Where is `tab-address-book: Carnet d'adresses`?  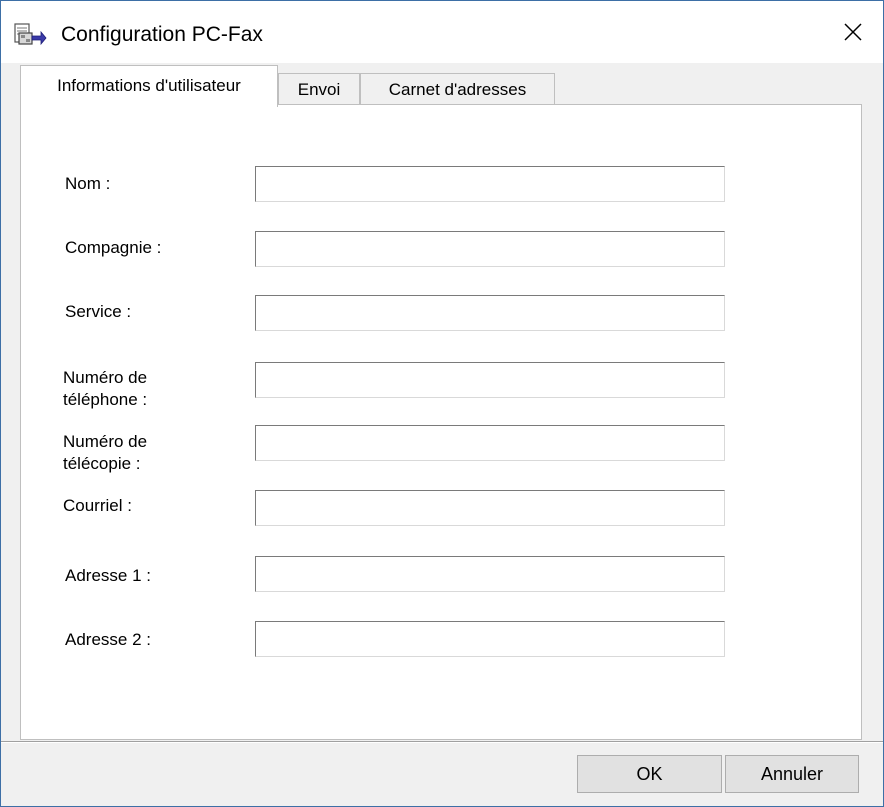 tab-address-book: Carnet d'adresses is located at coordinates (457, 89).